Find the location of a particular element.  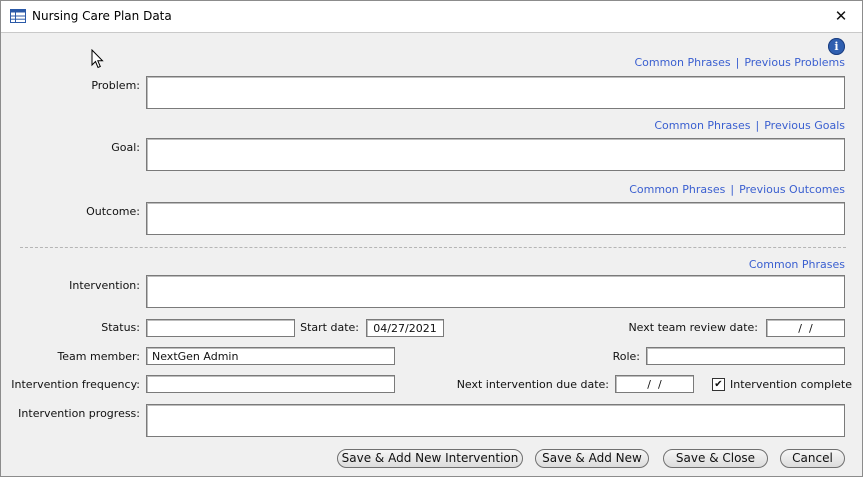

role-label: Role: is located at coordinates (626, 356).